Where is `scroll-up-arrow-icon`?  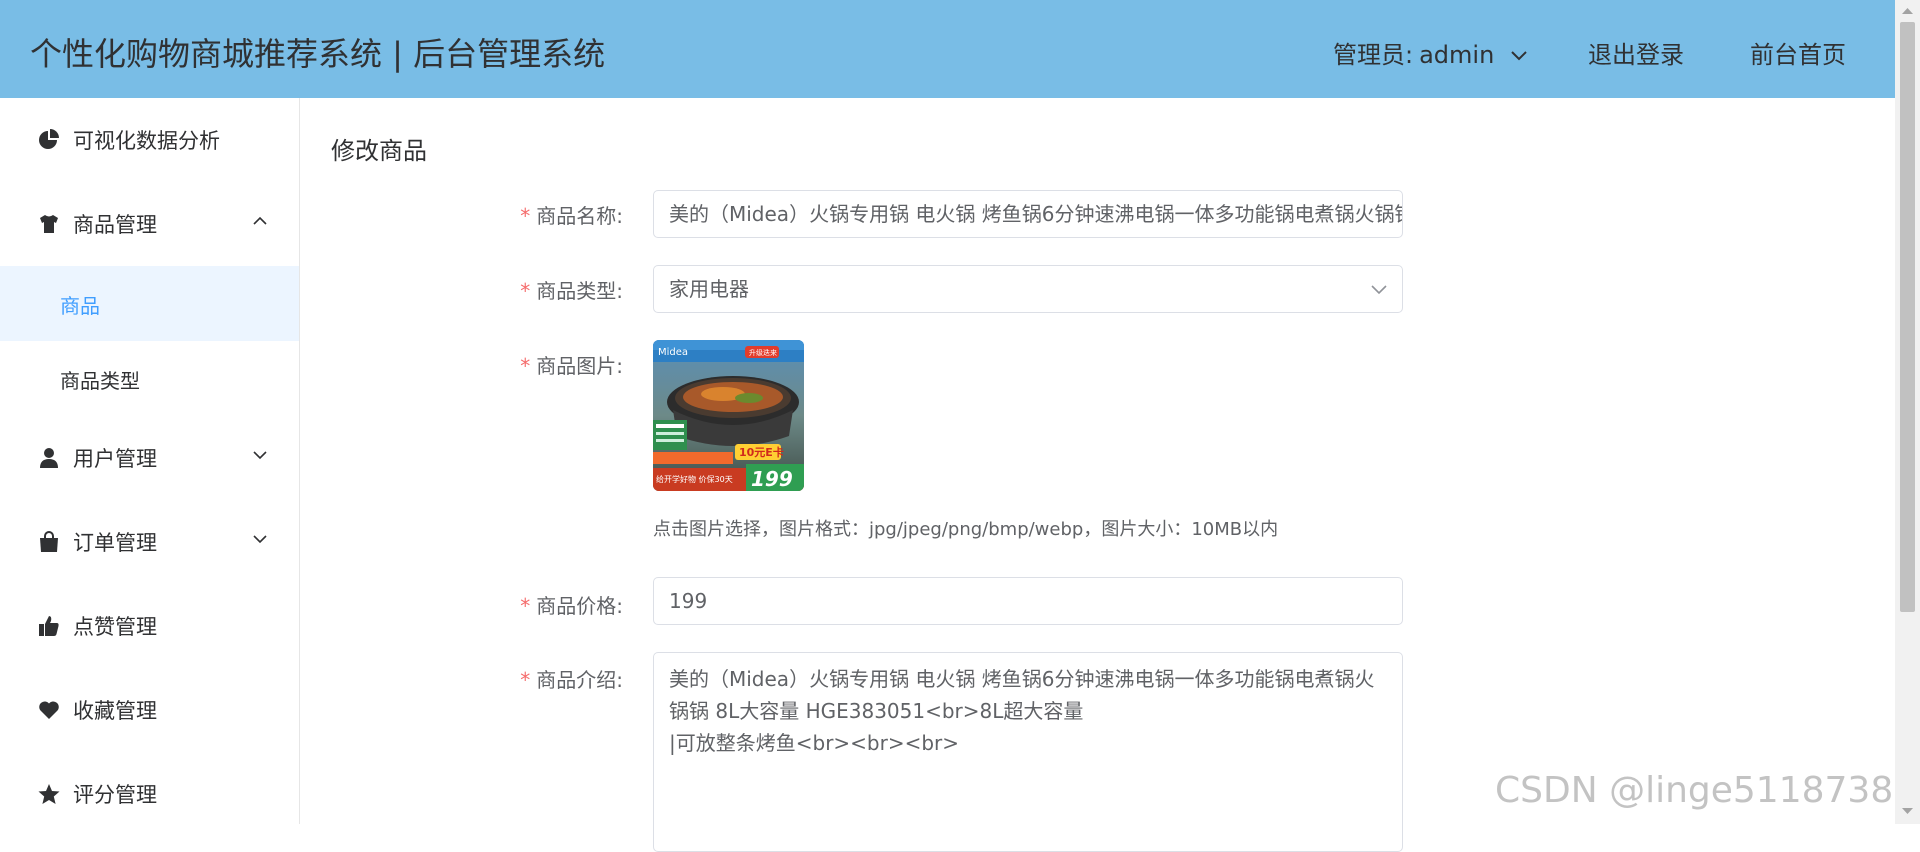
scroll-up-arrow-icon is located at coordinates (1907, 11).